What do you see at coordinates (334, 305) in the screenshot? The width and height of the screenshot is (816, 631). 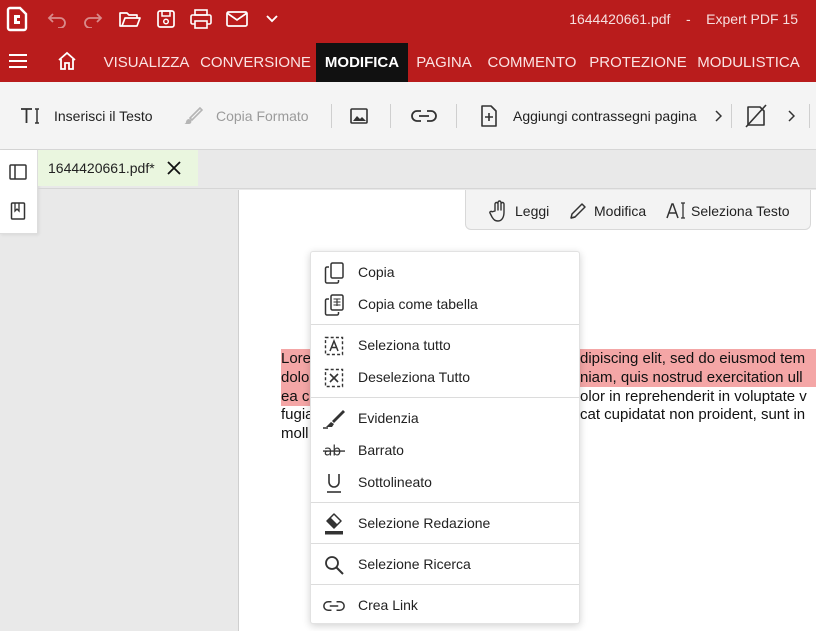 I see `copy-table-icon` at bounding box center [334, 305].